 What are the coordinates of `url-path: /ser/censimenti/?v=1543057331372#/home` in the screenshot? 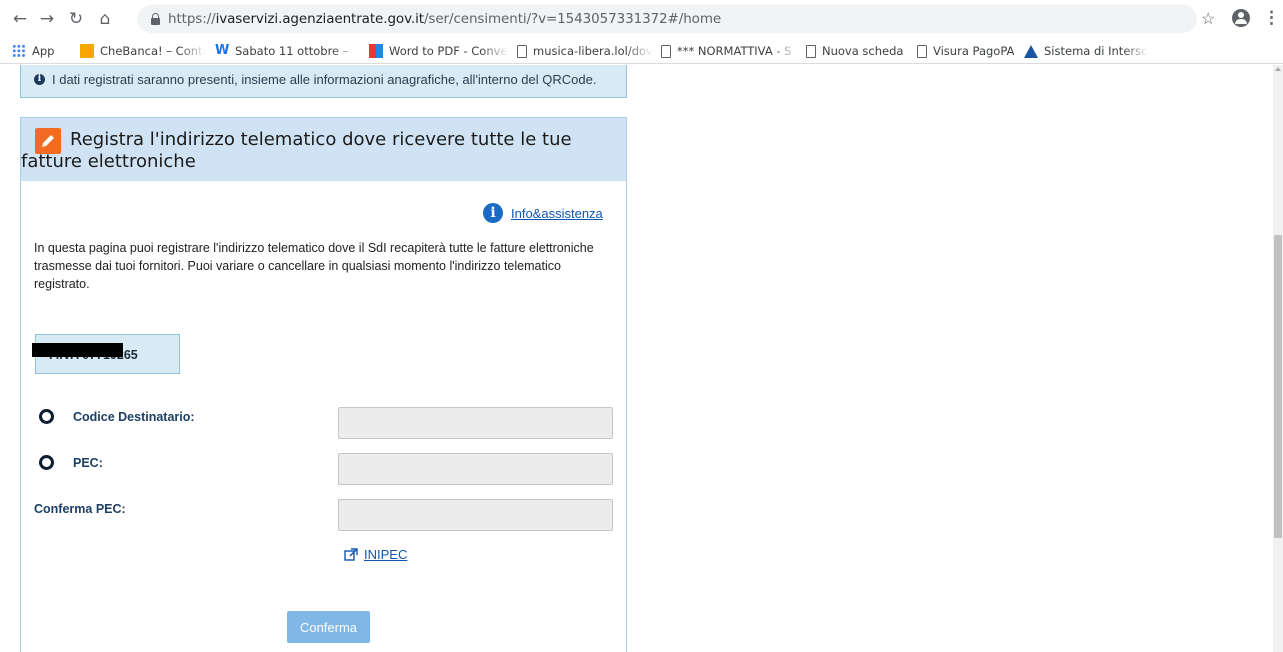 It's located at (572, 19).